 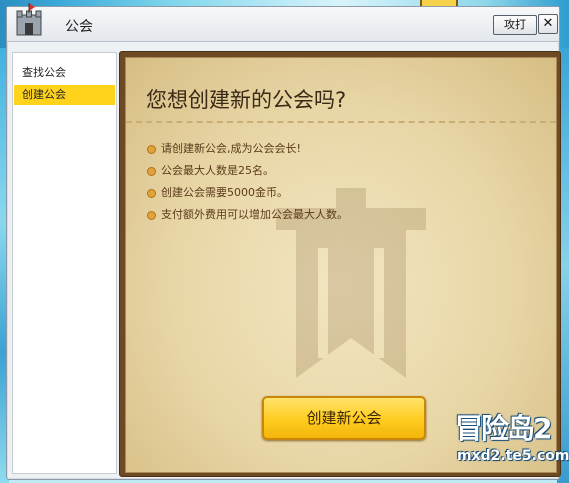 I want to click on watermark-logo: 冒险岛2 mxd2.te5.com, so click(x=512, y=440).